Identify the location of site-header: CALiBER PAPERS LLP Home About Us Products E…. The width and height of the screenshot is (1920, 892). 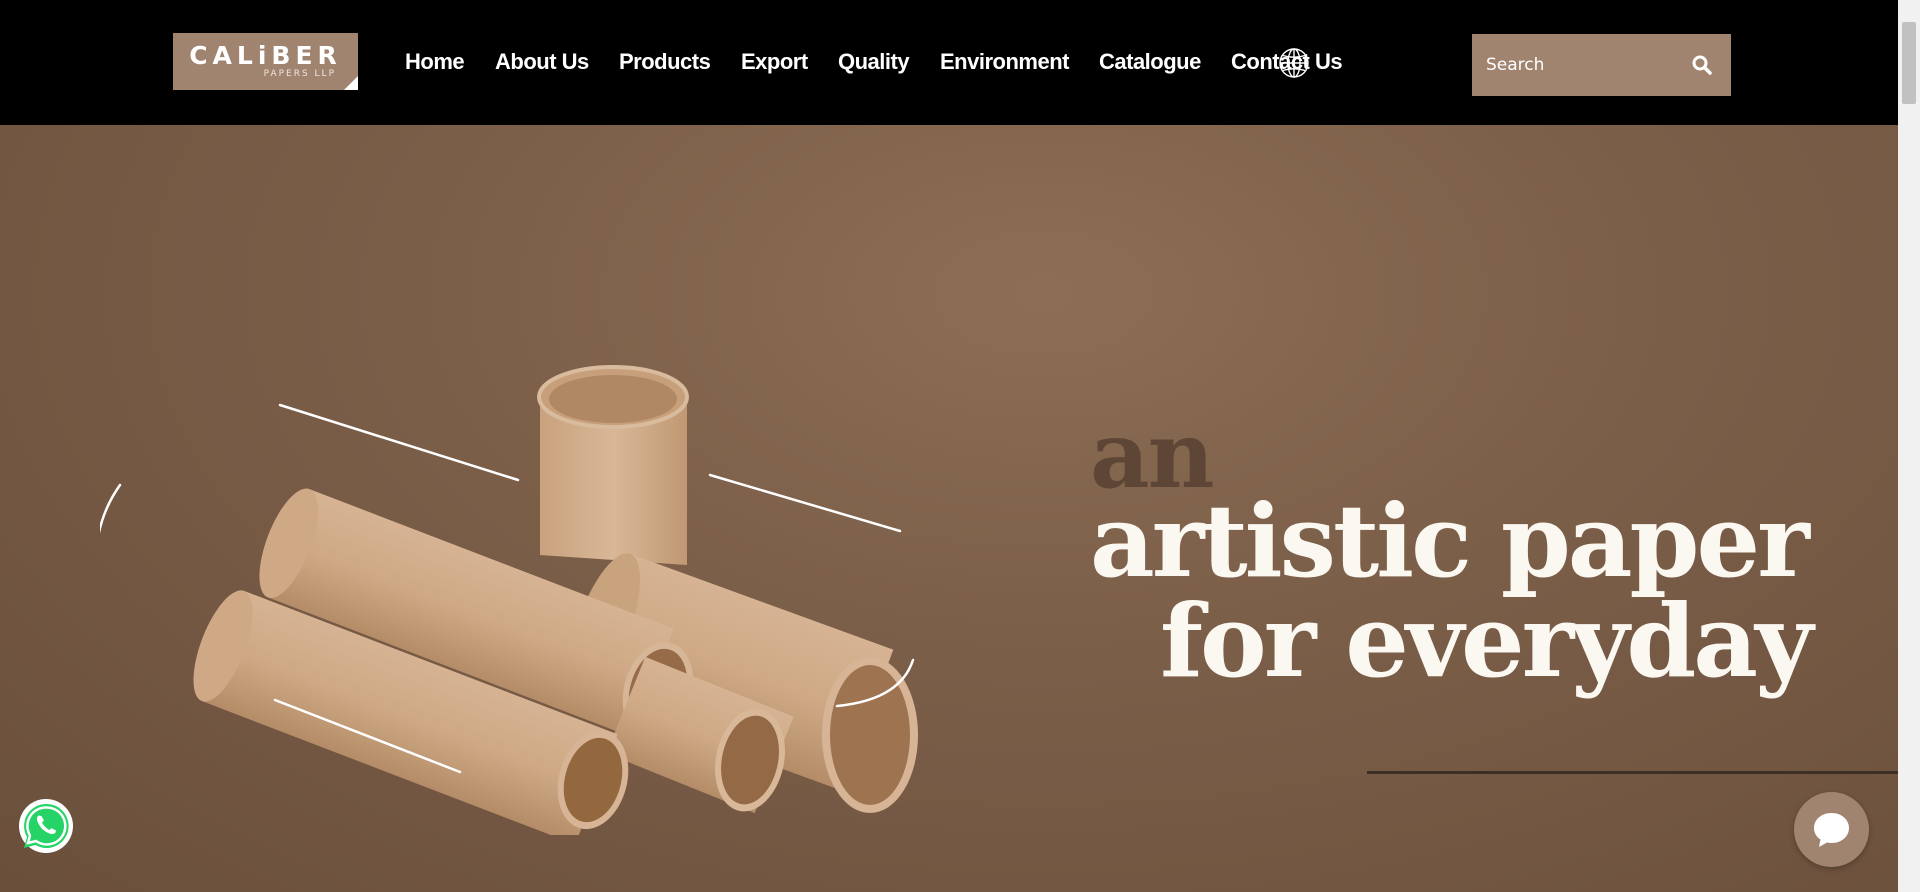
(949, 62).